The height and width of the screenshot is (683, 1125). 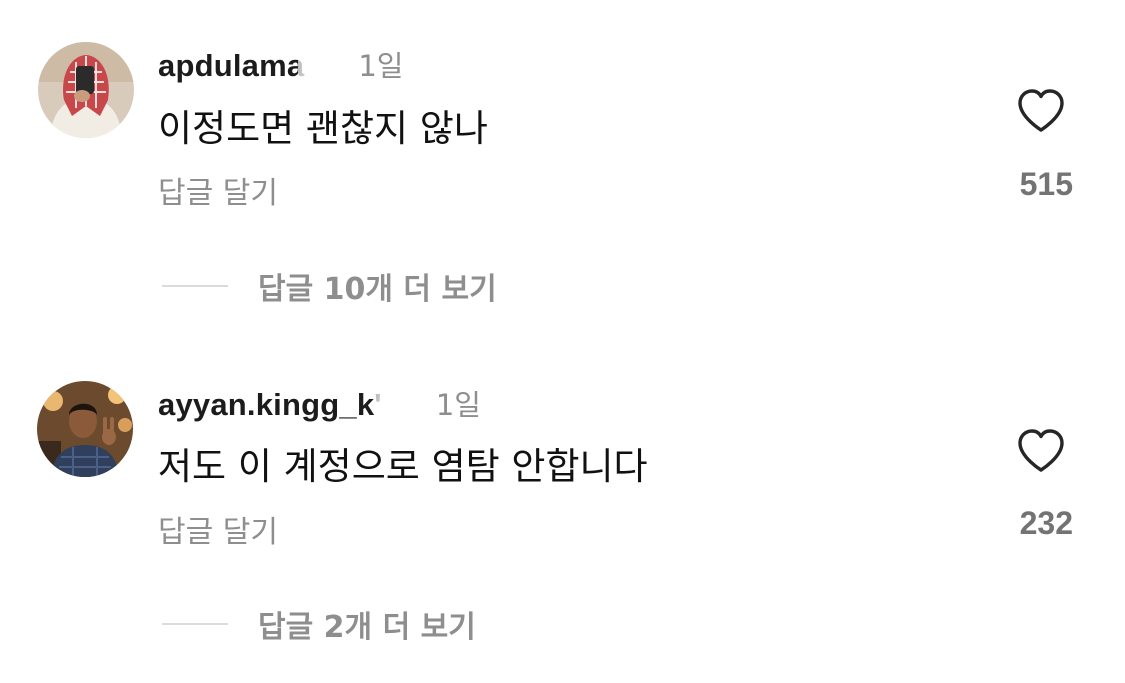 I want to click on comment-text: 이정도면 괜찮지 않나, so click(x=323, y=128).